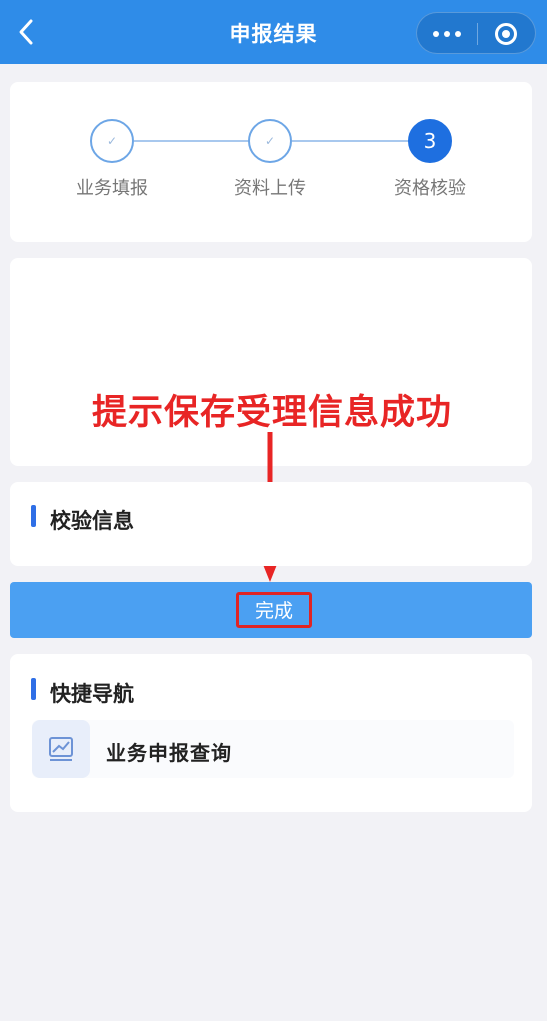  Describe the element at coordinates (112, 188) in the screenshot. I see `step-1-label: 业务填报` at that location.